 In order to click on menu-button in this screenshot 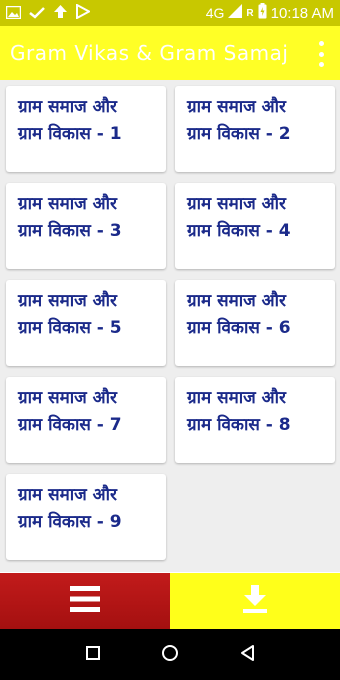, I will do `click(85, 601)`.